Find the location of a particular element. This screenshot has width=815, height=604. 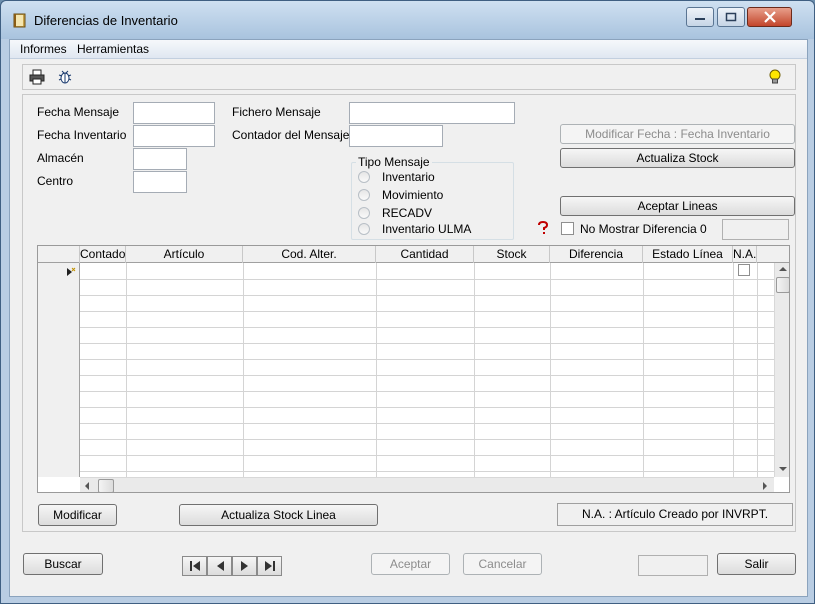

modificar-button: Modificar is located at coordinates (77, 515).